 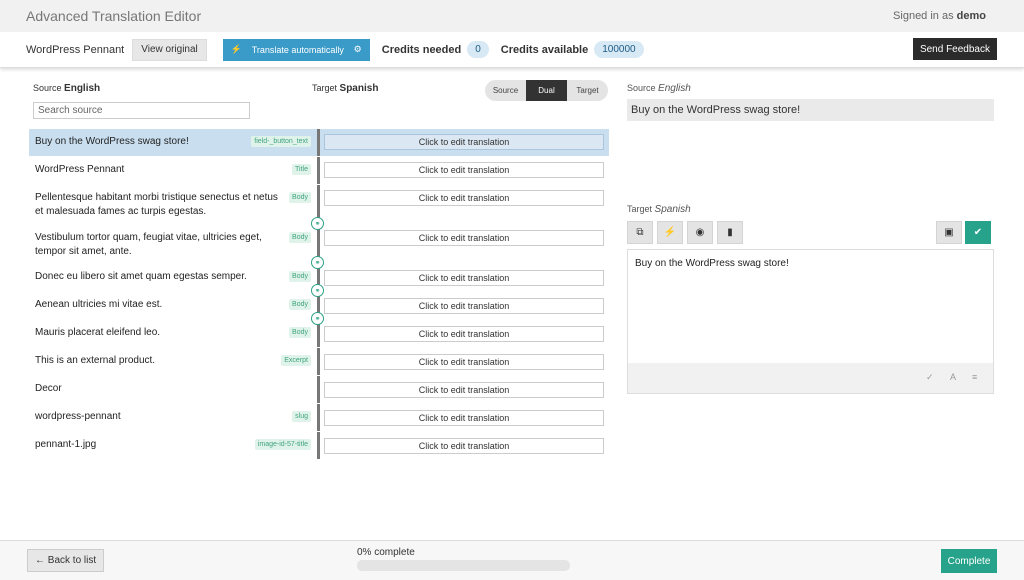 I want to click on signed-in-prefix: Signed in as, so click(x=923, y=16).